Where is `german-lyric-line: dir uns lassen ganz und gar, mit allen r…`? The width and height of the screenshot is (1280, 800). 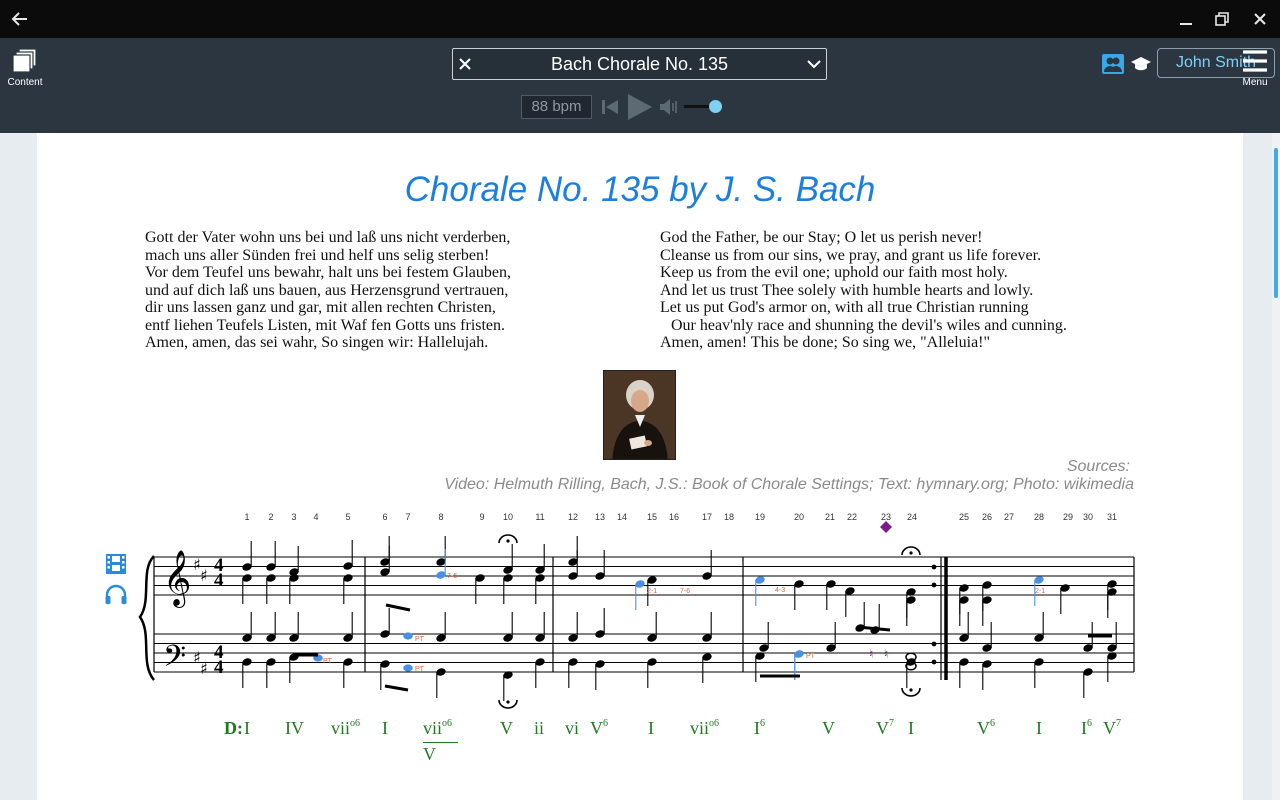
german-lyric-line: dir uns lassen ganz und gar, mit allen r… is located at coordinates (320, 307).